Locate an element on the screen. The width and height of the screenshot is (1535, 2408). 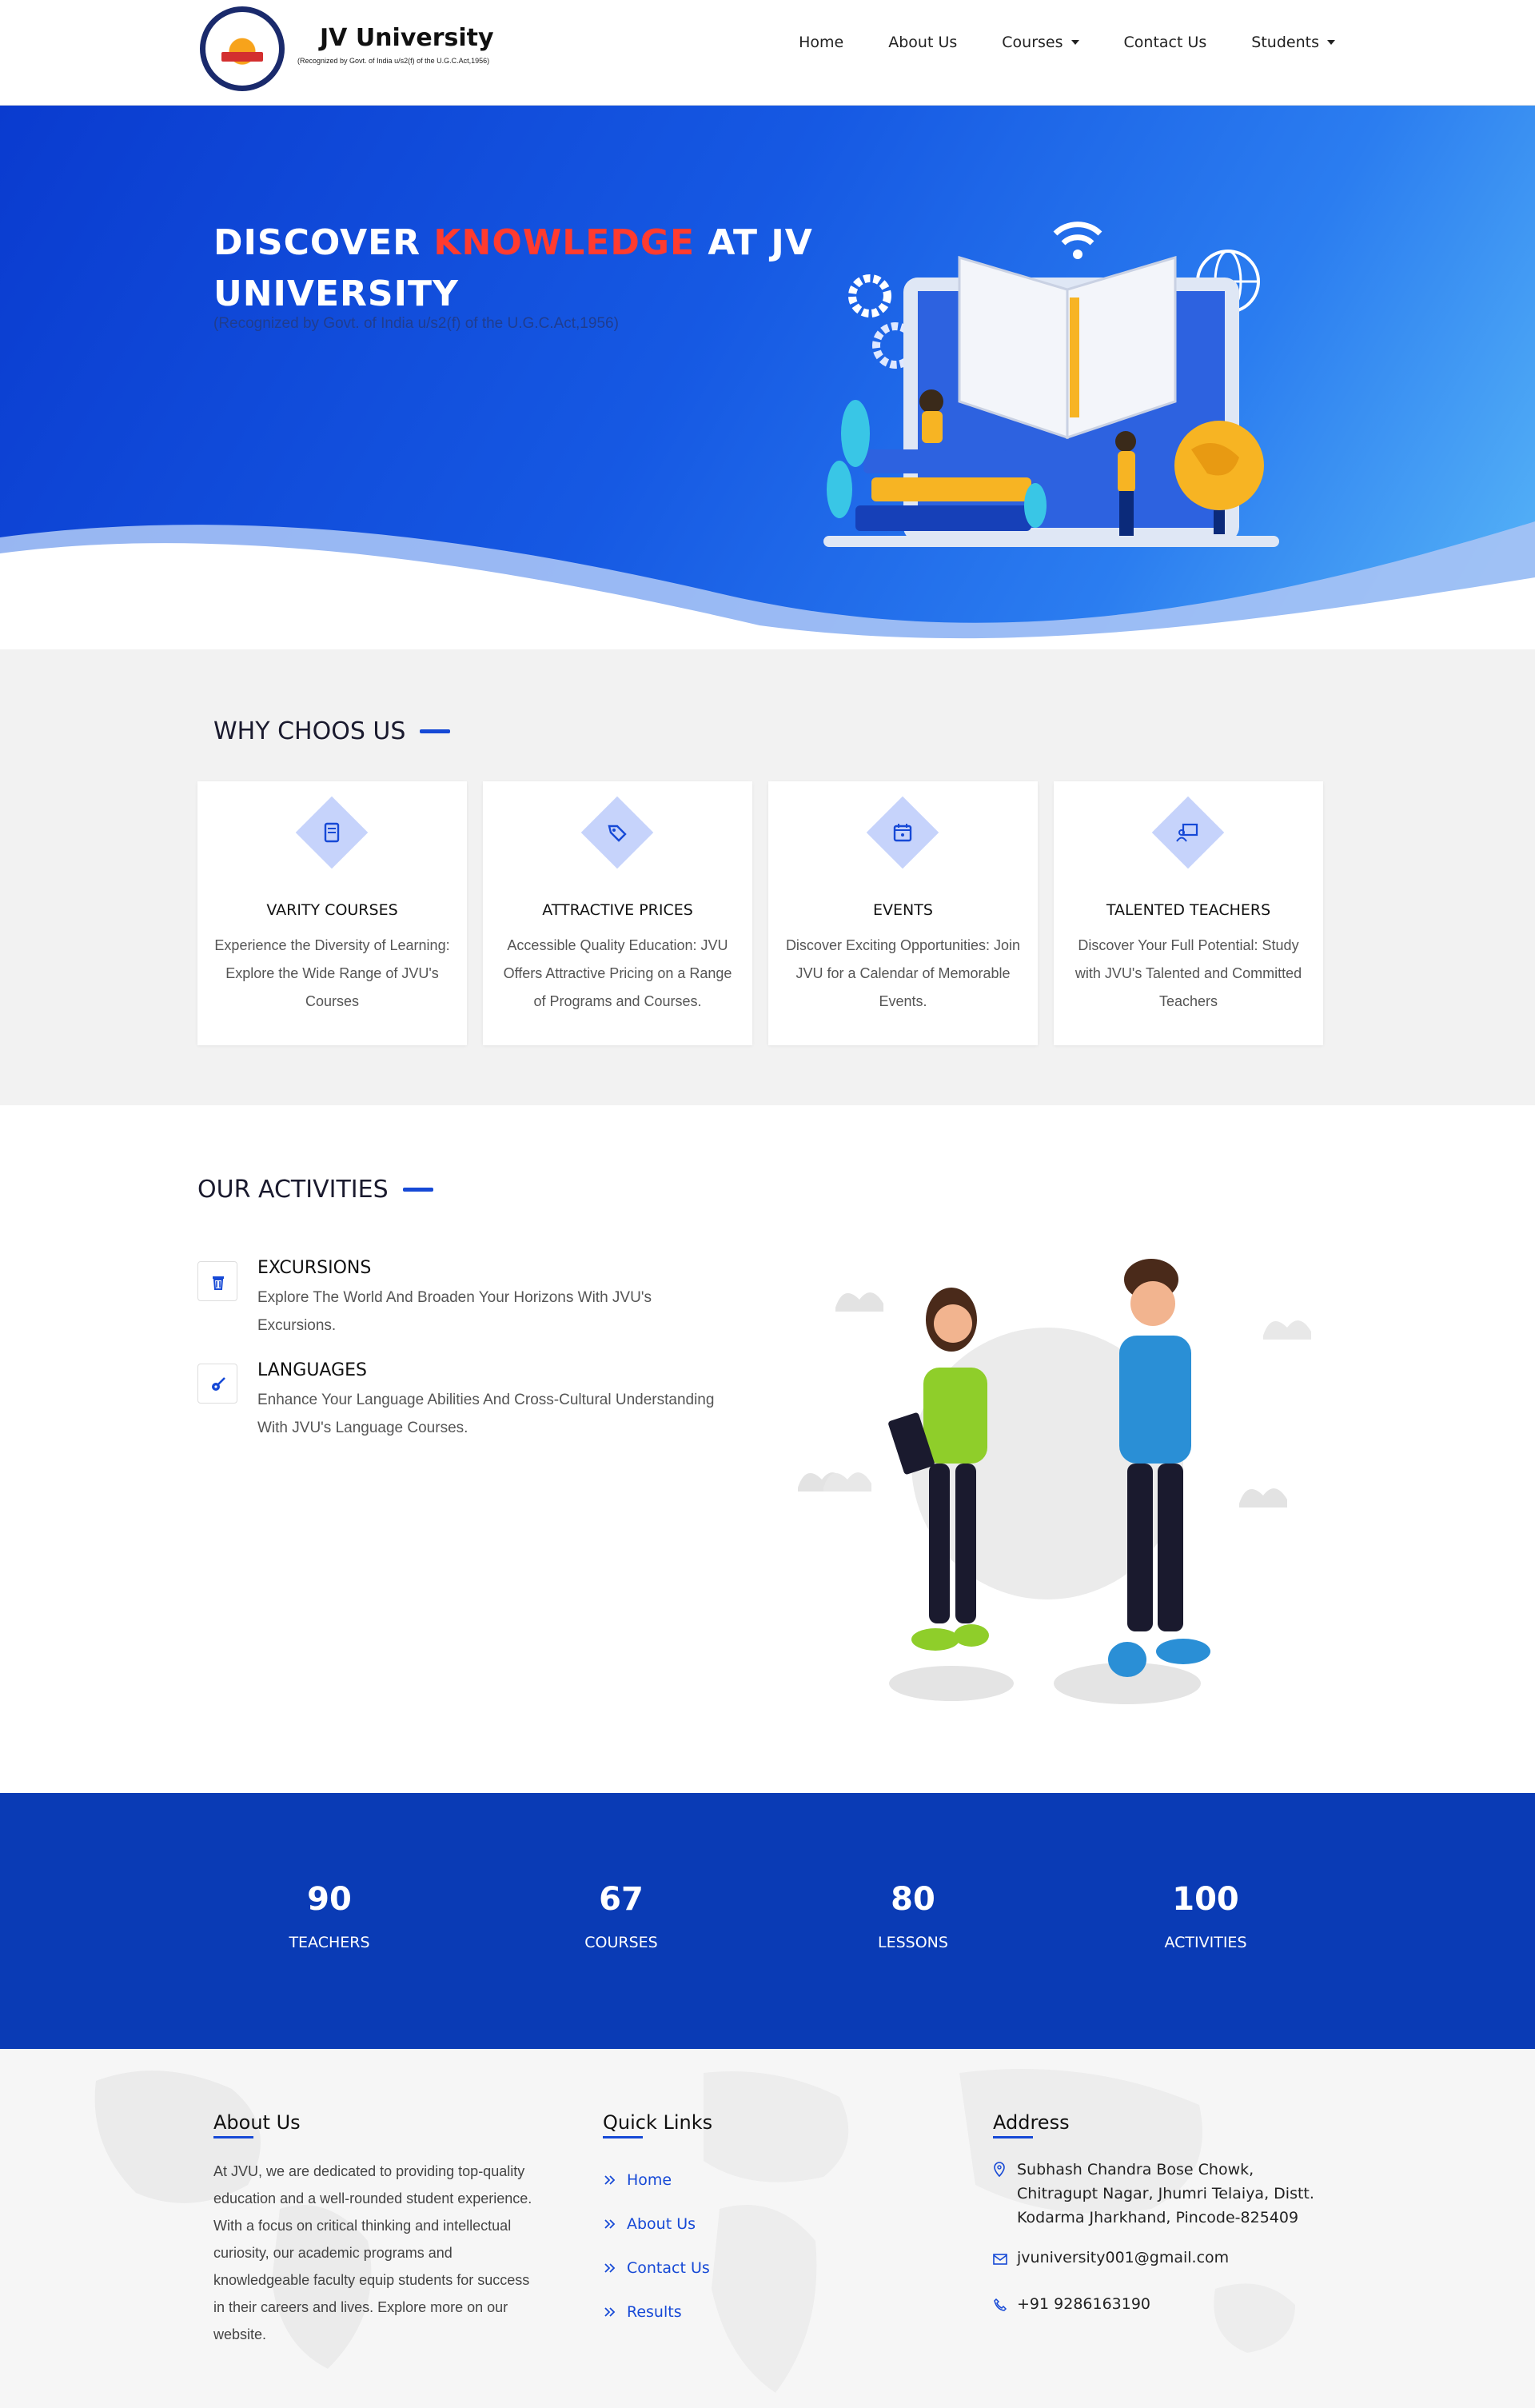
footer-links-title: Quick Links is located at coordinates (657, 2124).